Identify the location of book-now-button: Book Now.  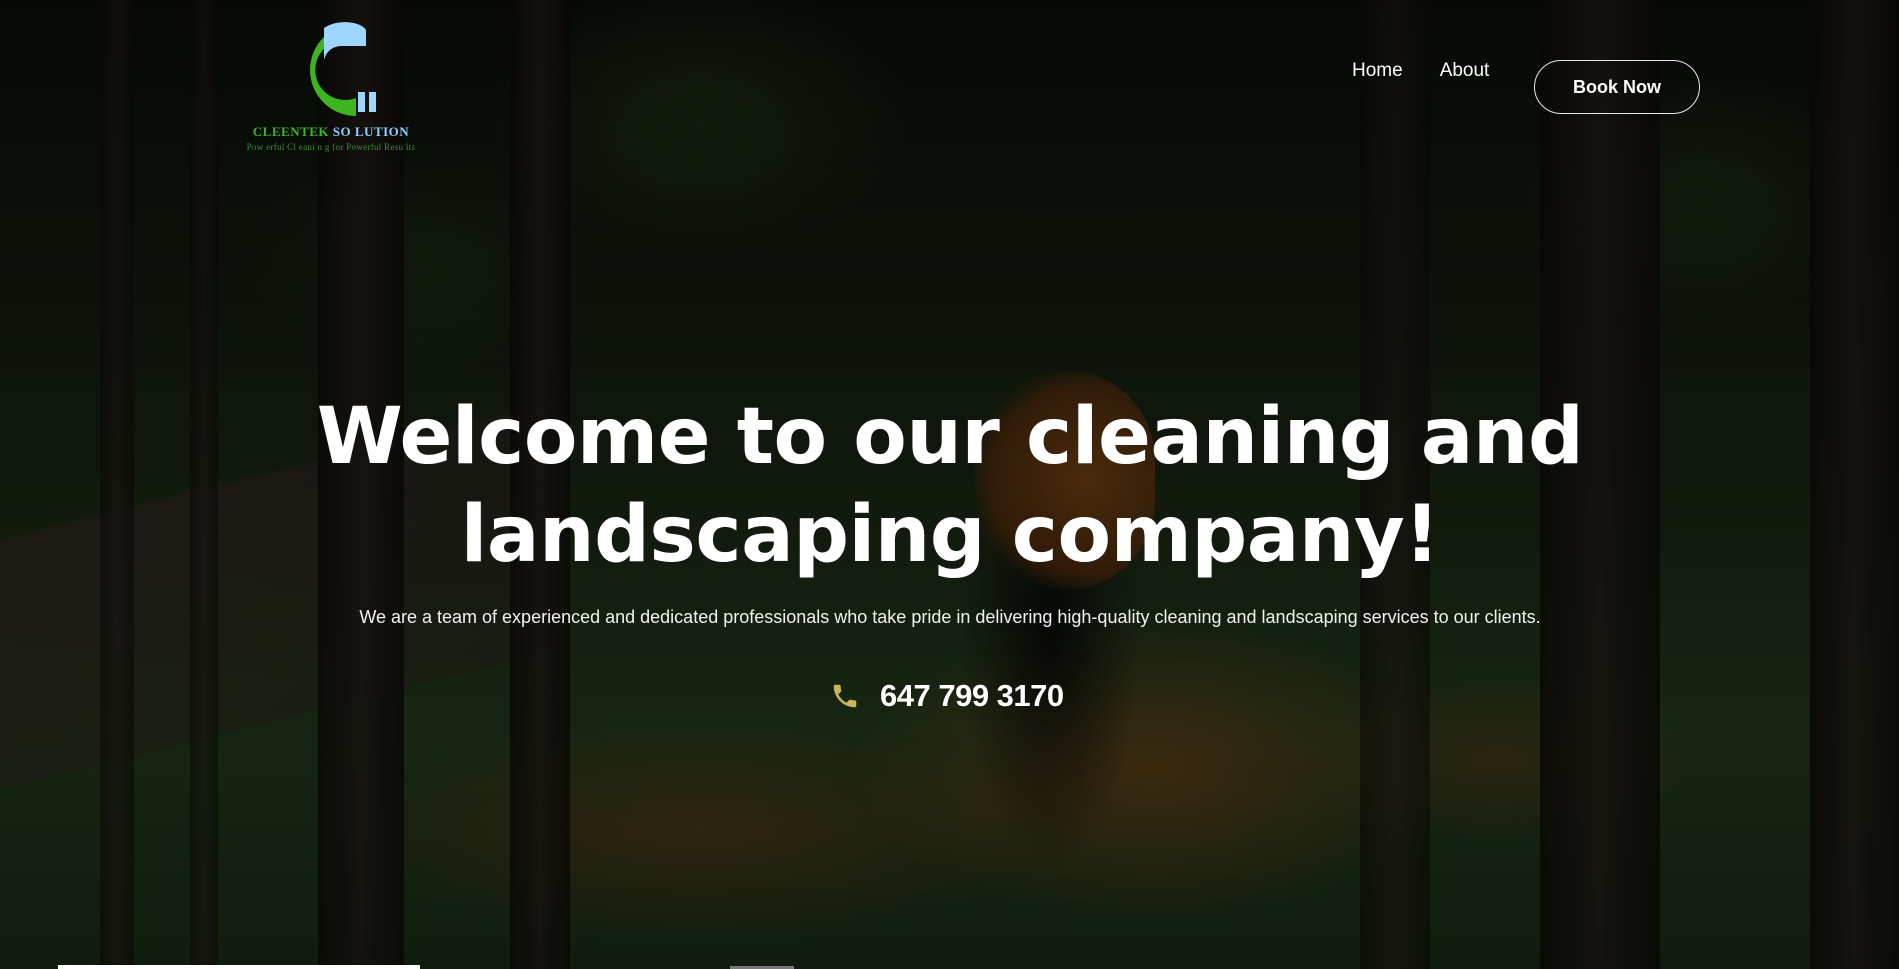
(1617, 87).